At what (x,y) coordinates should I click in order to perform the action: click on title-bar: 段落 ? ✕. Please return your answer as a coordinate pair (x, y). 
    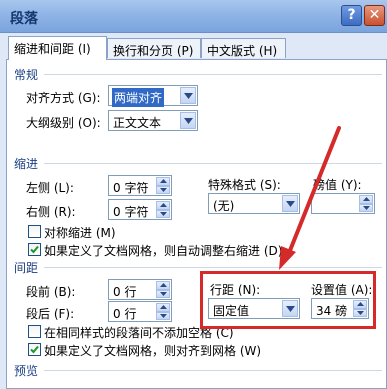
    Looking at the image, I should click on (193, 16).